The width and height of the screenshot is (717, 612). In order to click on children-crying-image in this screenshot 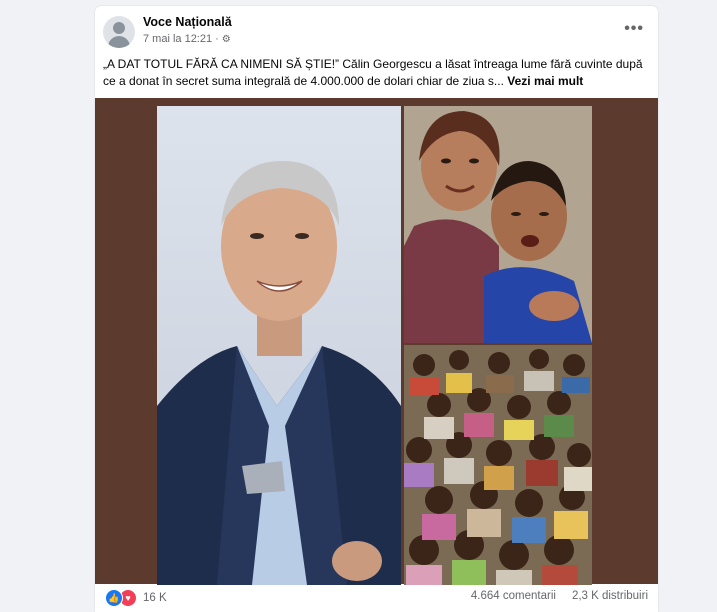, I will do `click(498, 224)`.